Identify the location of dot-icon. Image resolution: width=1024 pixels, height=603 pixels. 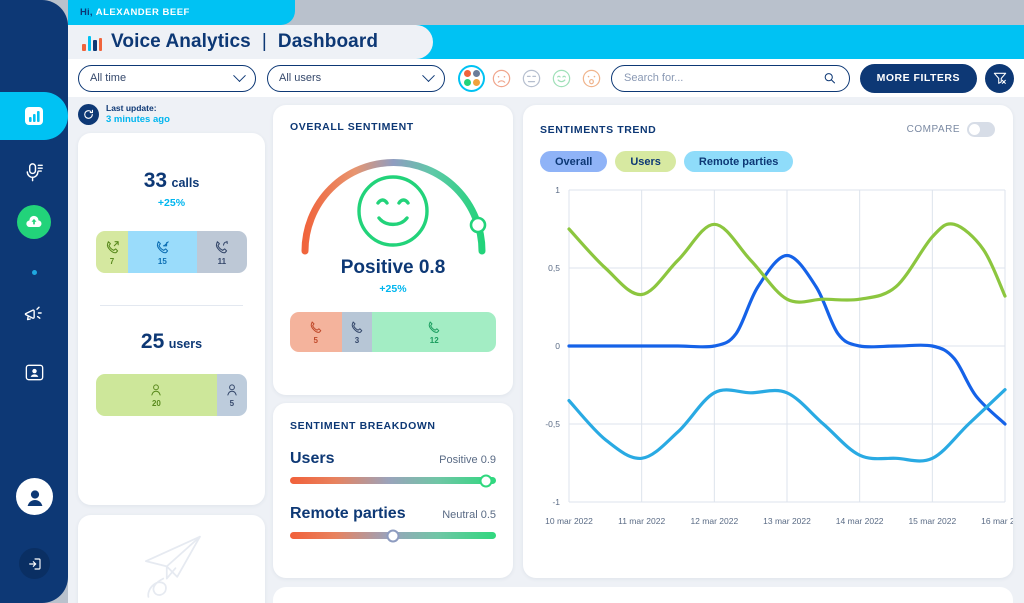
(34, 272).